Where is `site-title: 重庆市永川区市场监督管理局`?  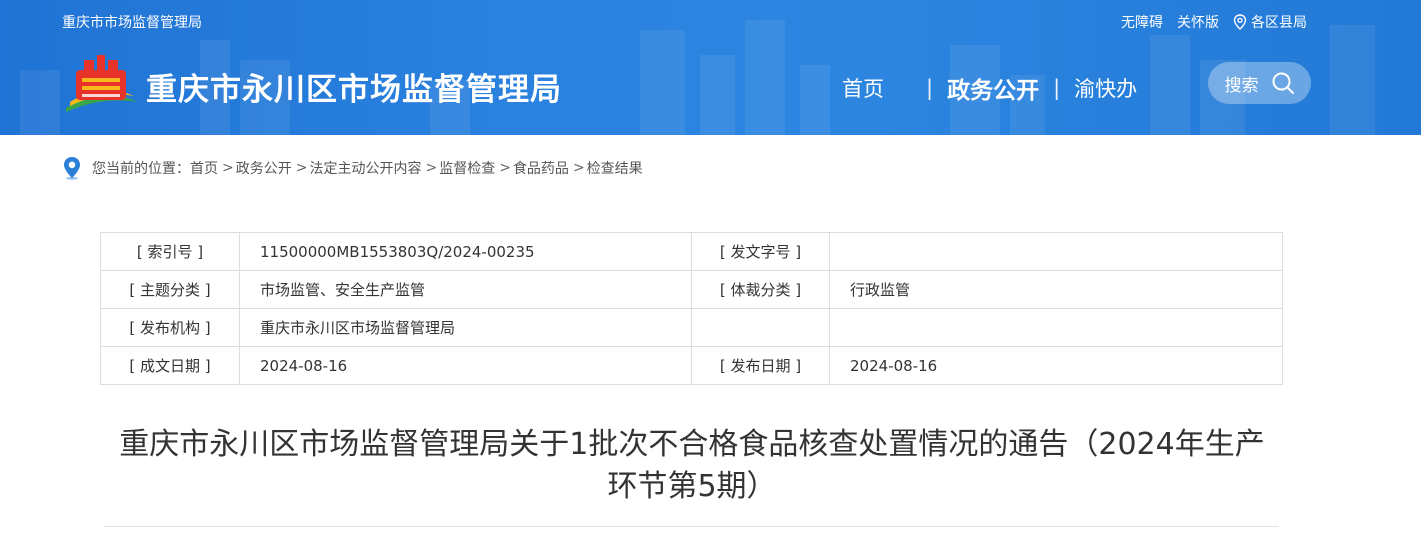
site-title: 重庆市永川区市场监督管理局 is located at coordinates (354, 86).